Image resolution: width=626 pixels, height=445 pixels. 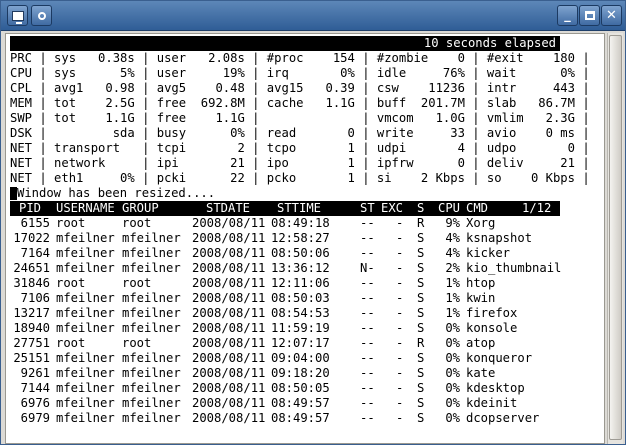 I want to click on minimize-button: _, so click(x=567, y=15).